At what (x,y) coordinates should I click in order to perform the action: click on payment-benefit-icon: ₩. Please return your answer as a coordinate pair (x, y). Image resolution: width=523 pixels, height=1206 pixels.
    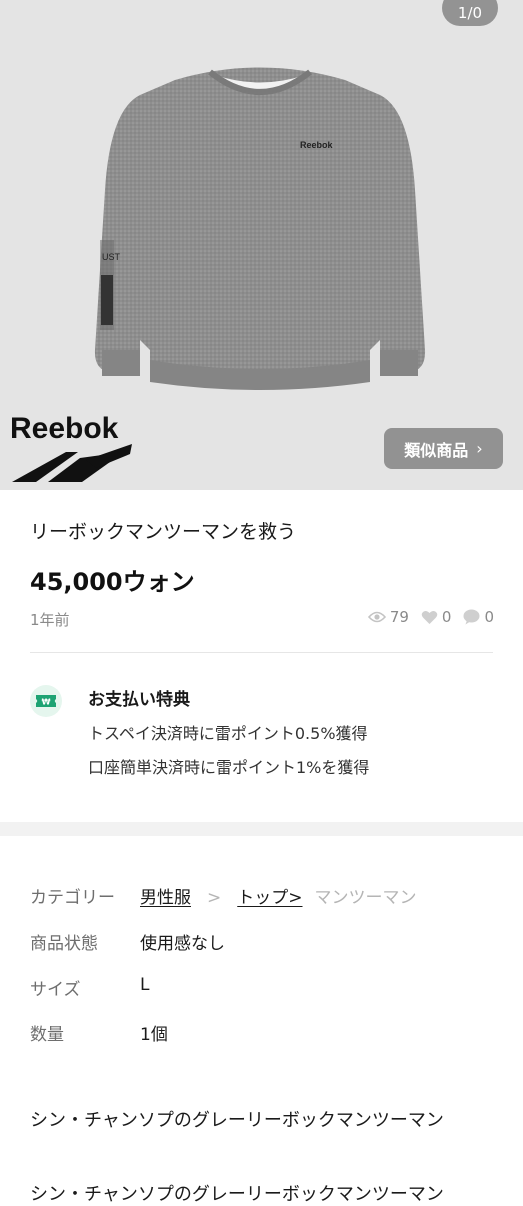
    Looking at the image, I should click on (46, 701).